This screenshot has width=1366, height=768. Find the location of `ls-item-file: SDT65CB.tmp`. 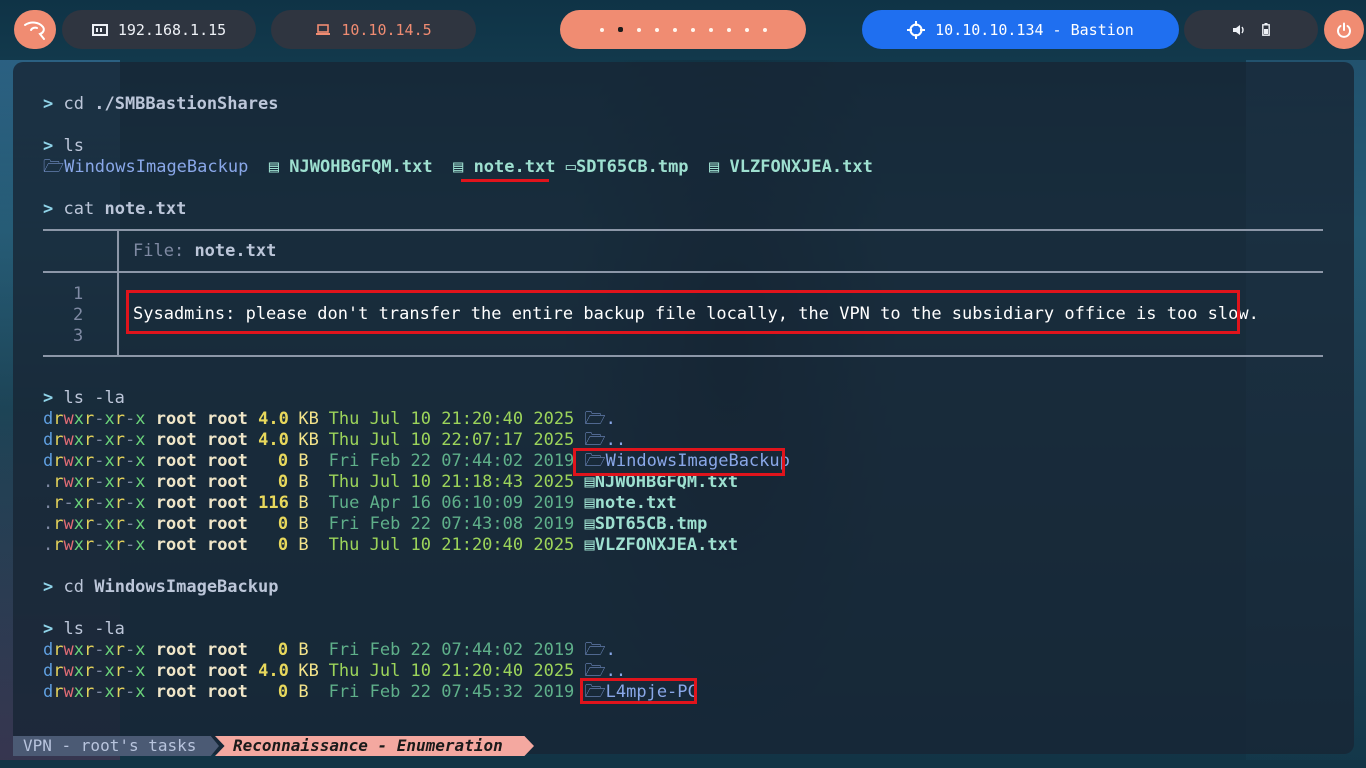

ls-item-file: SDT65CB.tmp is located at coordinates (632, 167).